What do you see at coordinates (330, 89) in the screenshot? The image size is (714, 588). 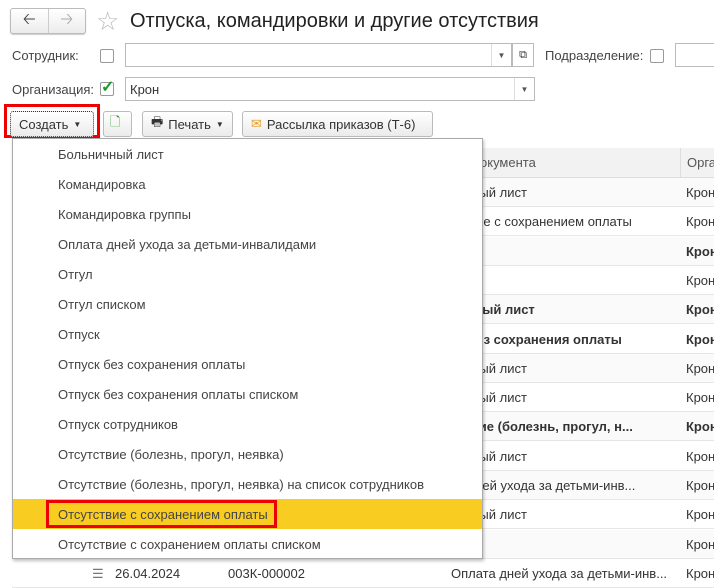 I see `organization-input: Крон ▼` at bounding box center [330, 89].